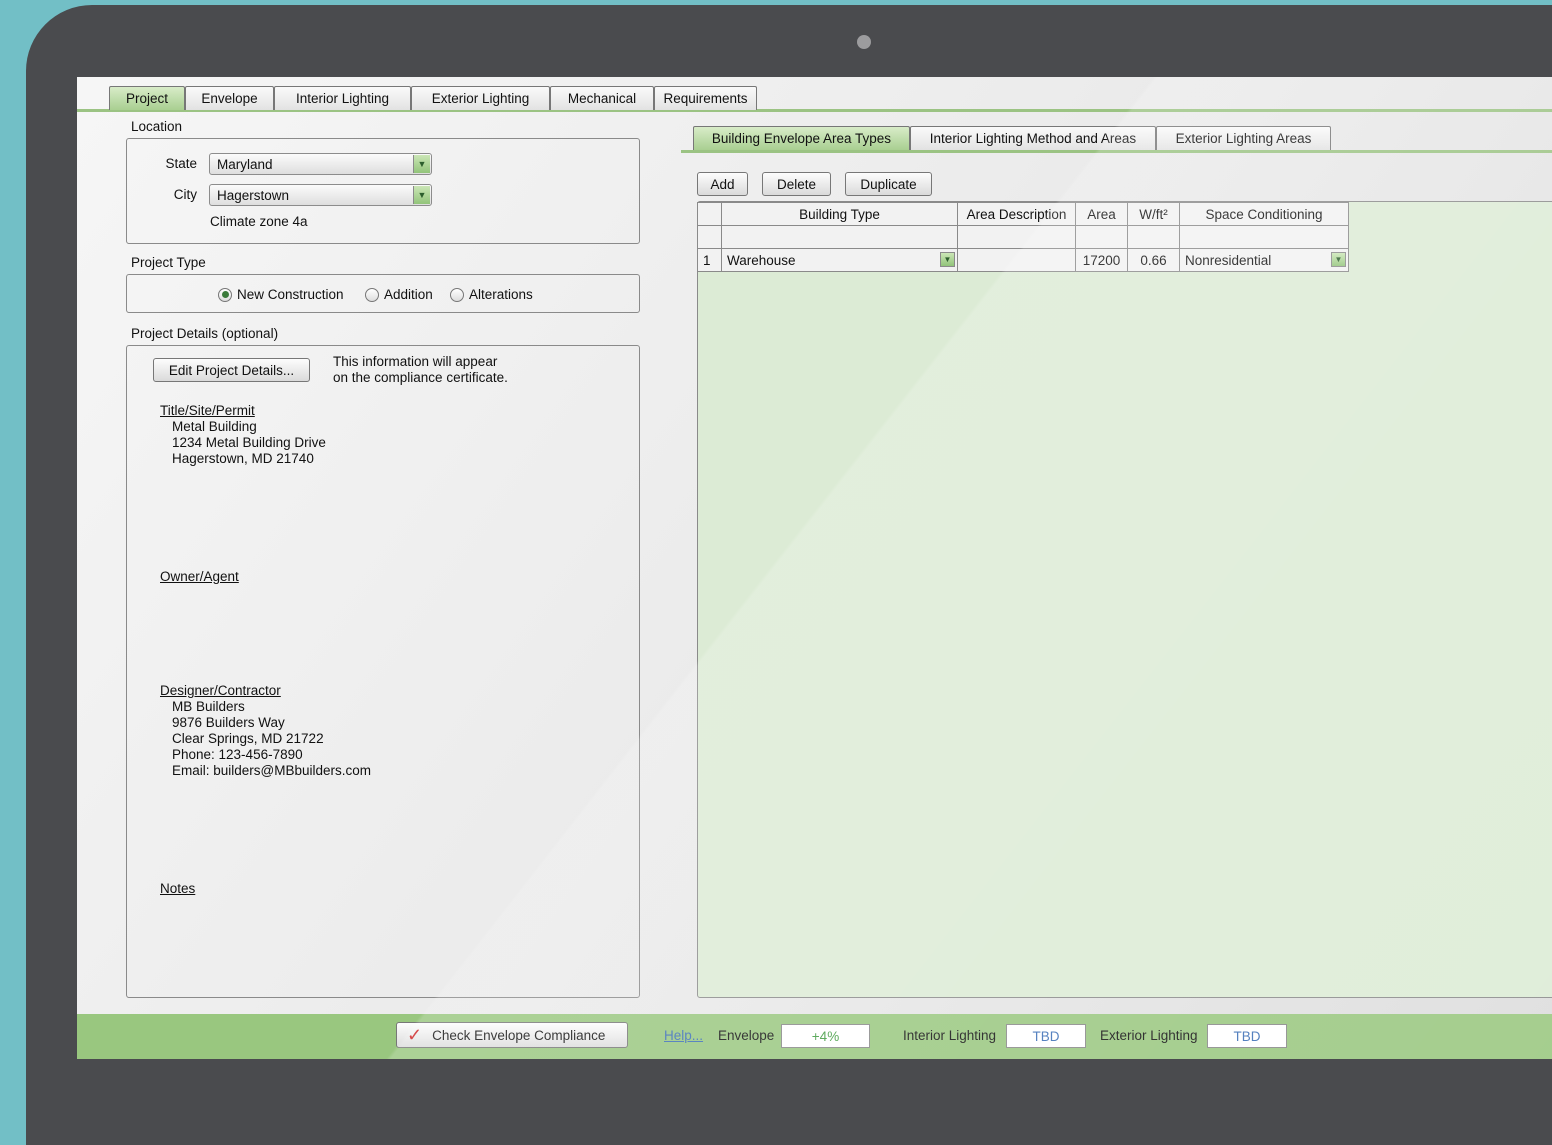 The height and width of the screenshot is (1145, 1552). I want to click on building-type-value: Warehouse, so click(761, 260).